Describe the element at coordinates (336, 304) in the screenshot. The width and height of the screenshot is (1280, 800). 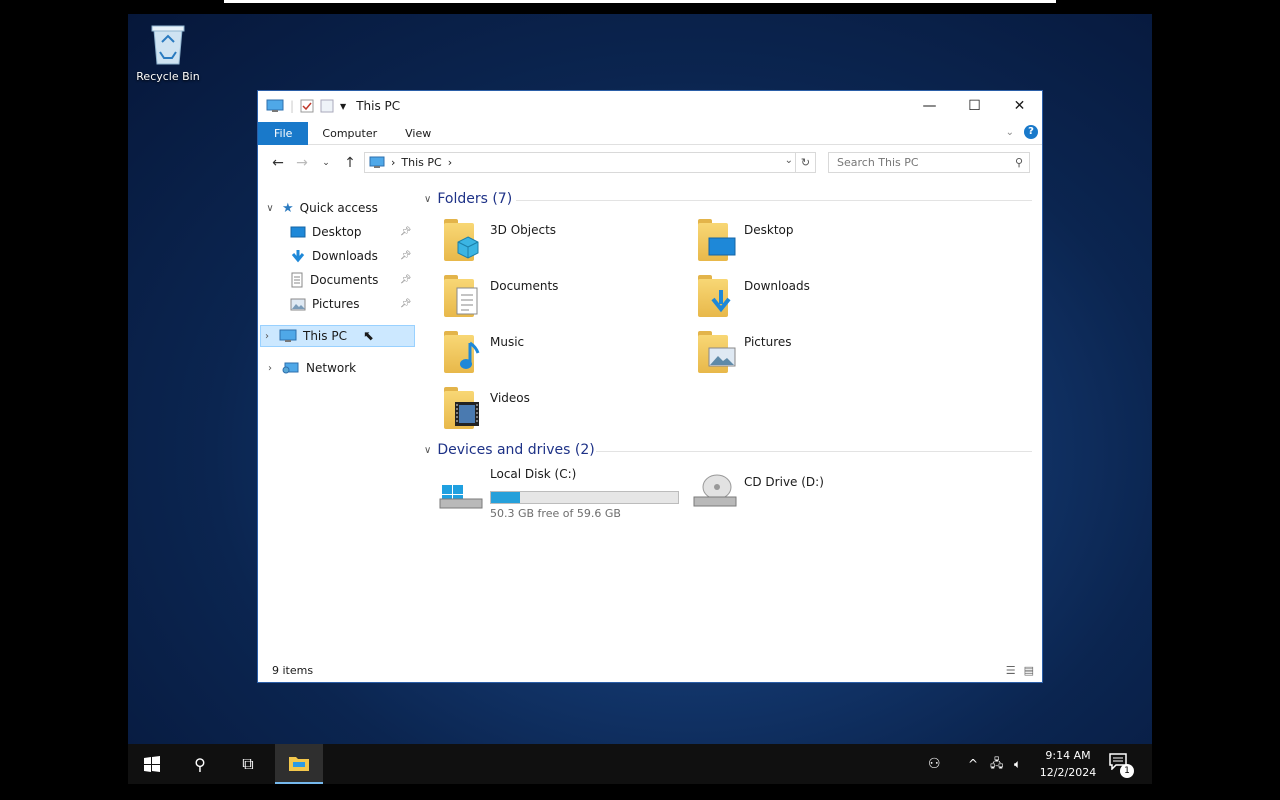
I see `sidebar-item-label: Pictures` at that location.